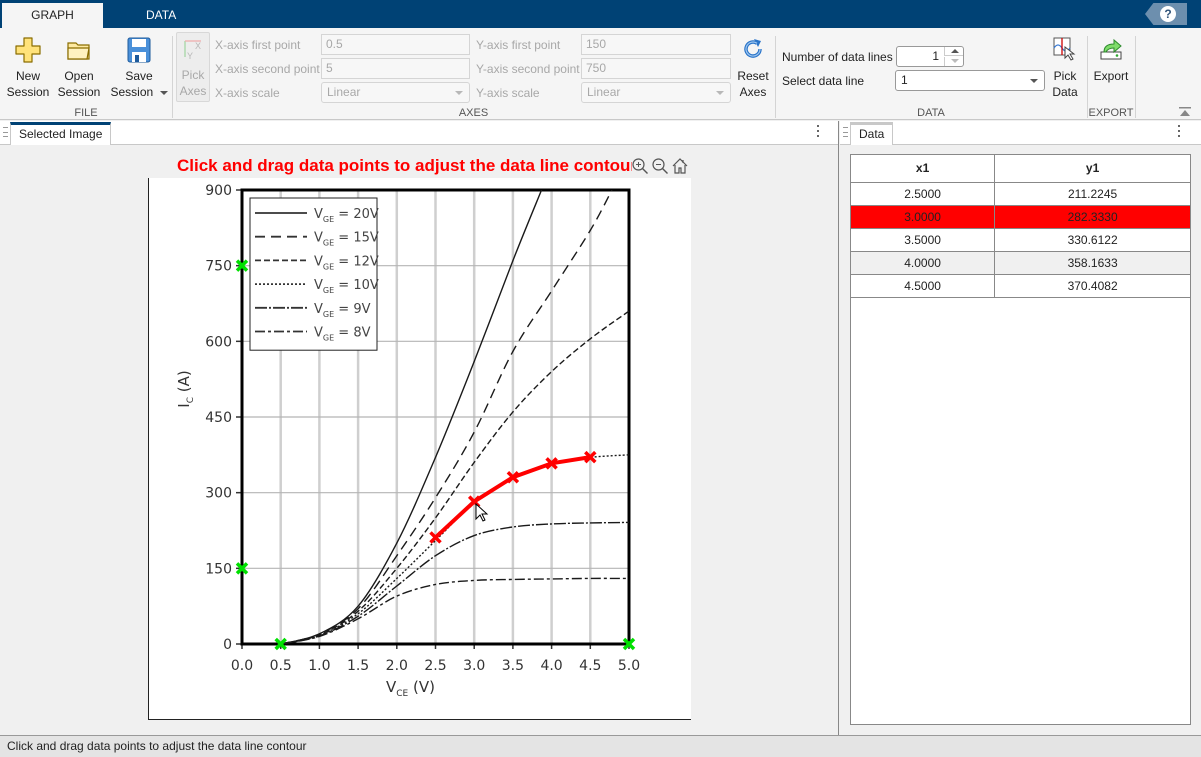  What do you see at coordinates (218, 342) in the screenshot?
I see `y-tick-label: 600` at bounding box center [218, 342].